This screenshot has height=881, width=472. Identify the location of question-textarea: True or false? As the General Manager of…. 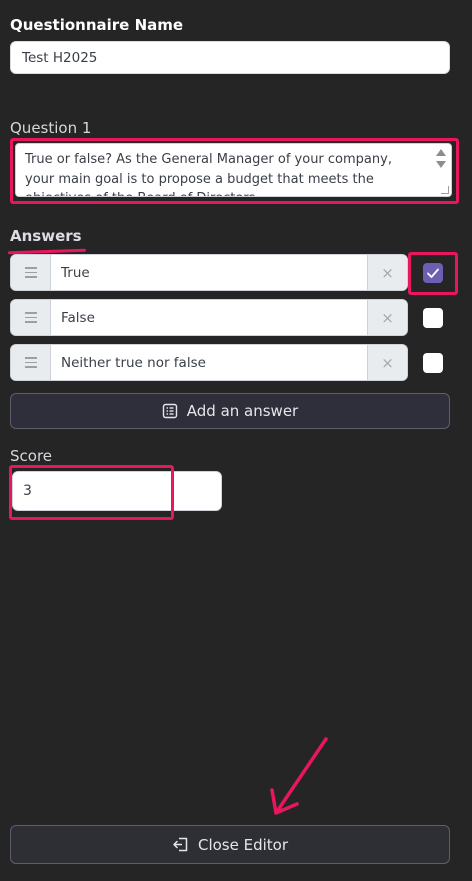
(233, 170).